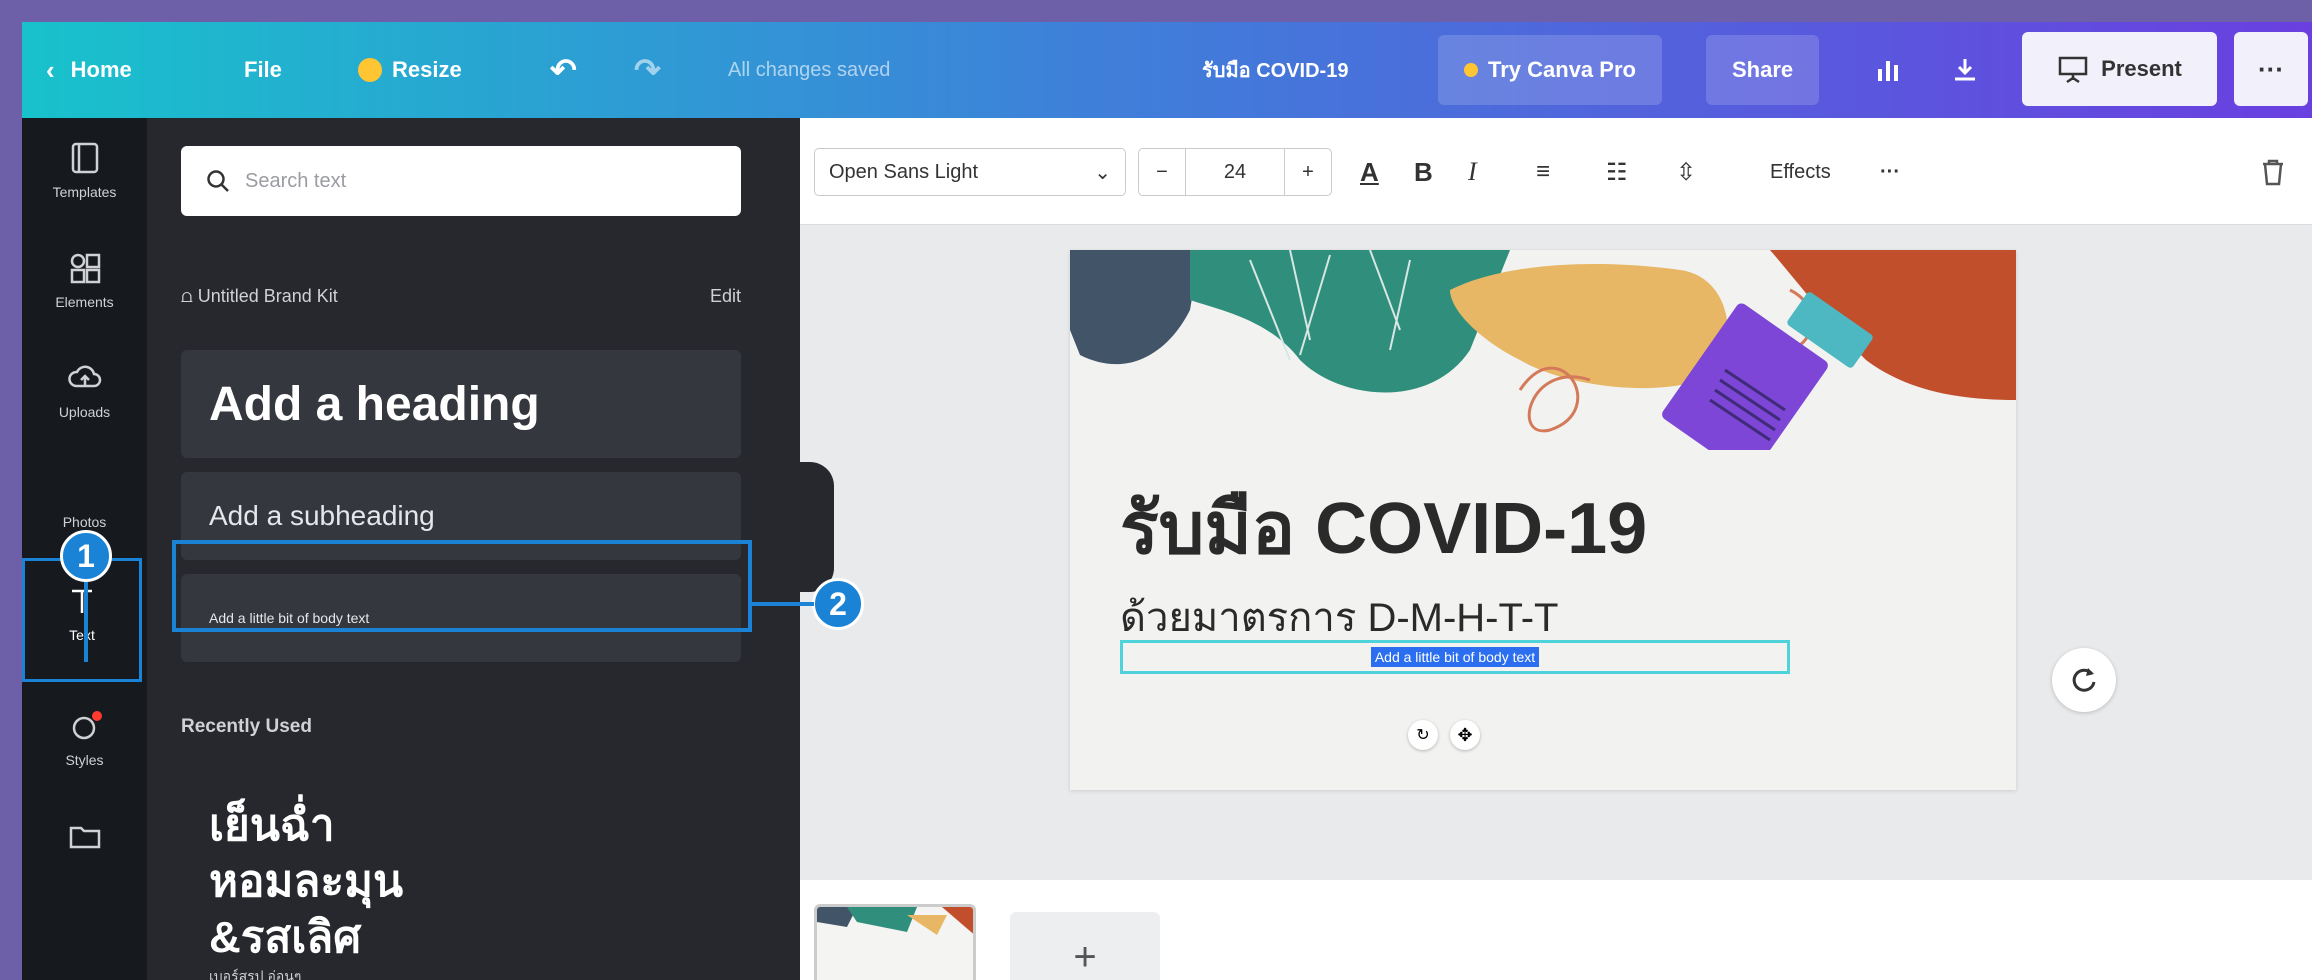  What do you see at coordinates (306, 889) in the screenshot?
I see `recent-text-style: เย็นฉ่ำ หอมละมุน &รสเลิศ เบอร์สรุป อ่อนๆ` at bounding box center [306, 889].